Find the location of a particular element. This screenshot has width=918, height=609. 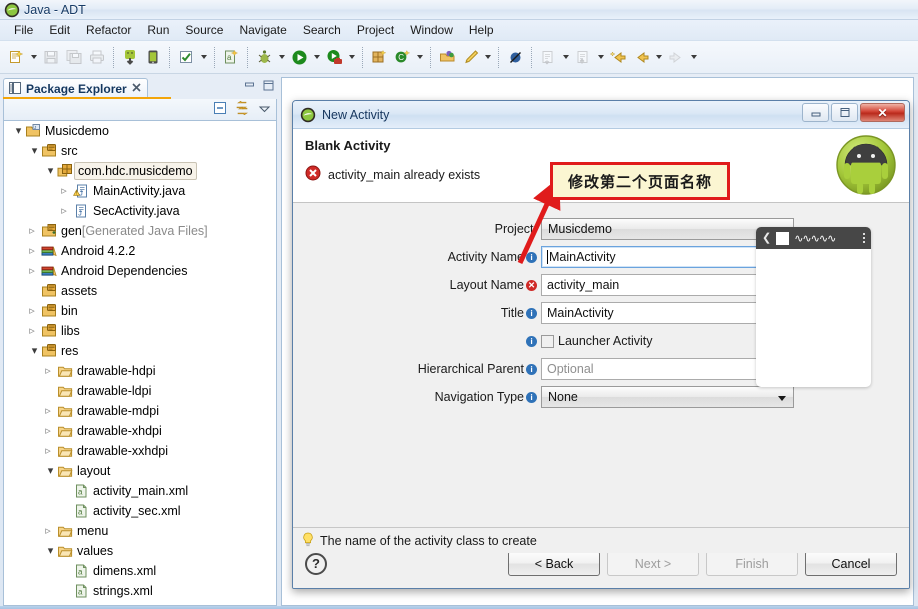

tree-item: src is located at coordinates (140, 151).